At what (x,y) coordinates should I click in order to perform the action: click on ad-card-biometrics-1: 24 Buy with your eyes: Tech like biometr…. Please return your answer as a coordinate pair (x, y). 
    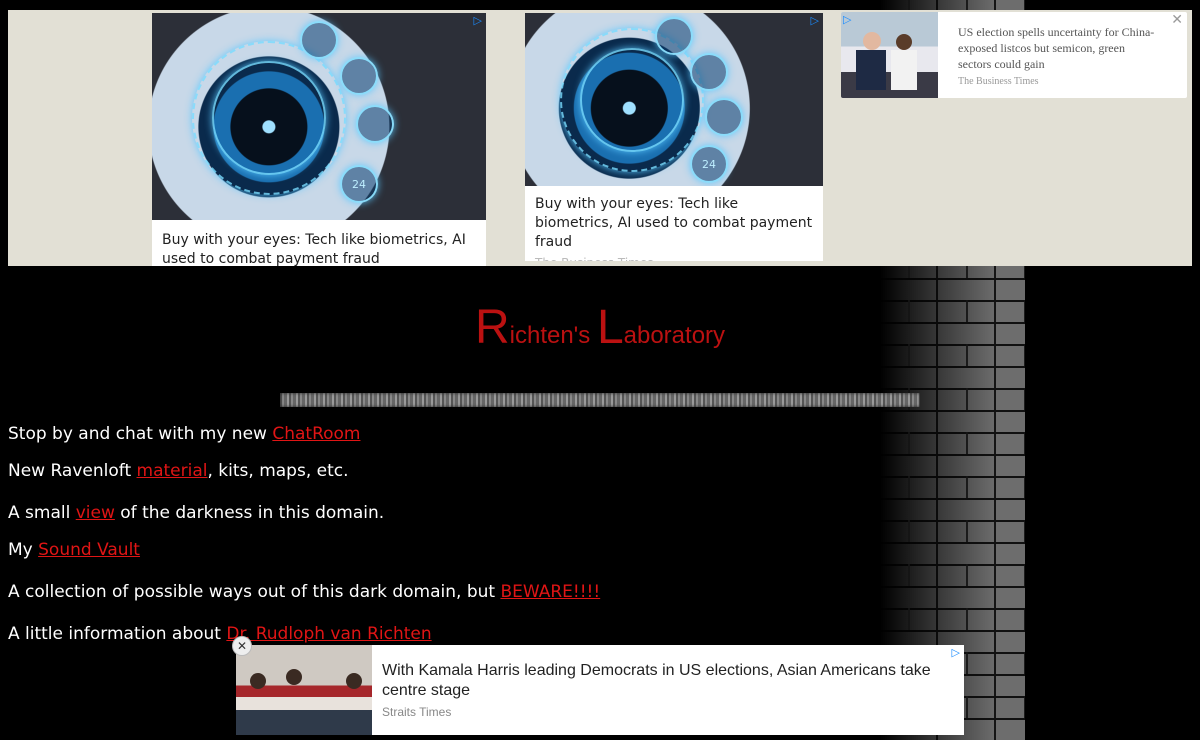
    Looking at the image, I should click on (319, 139).